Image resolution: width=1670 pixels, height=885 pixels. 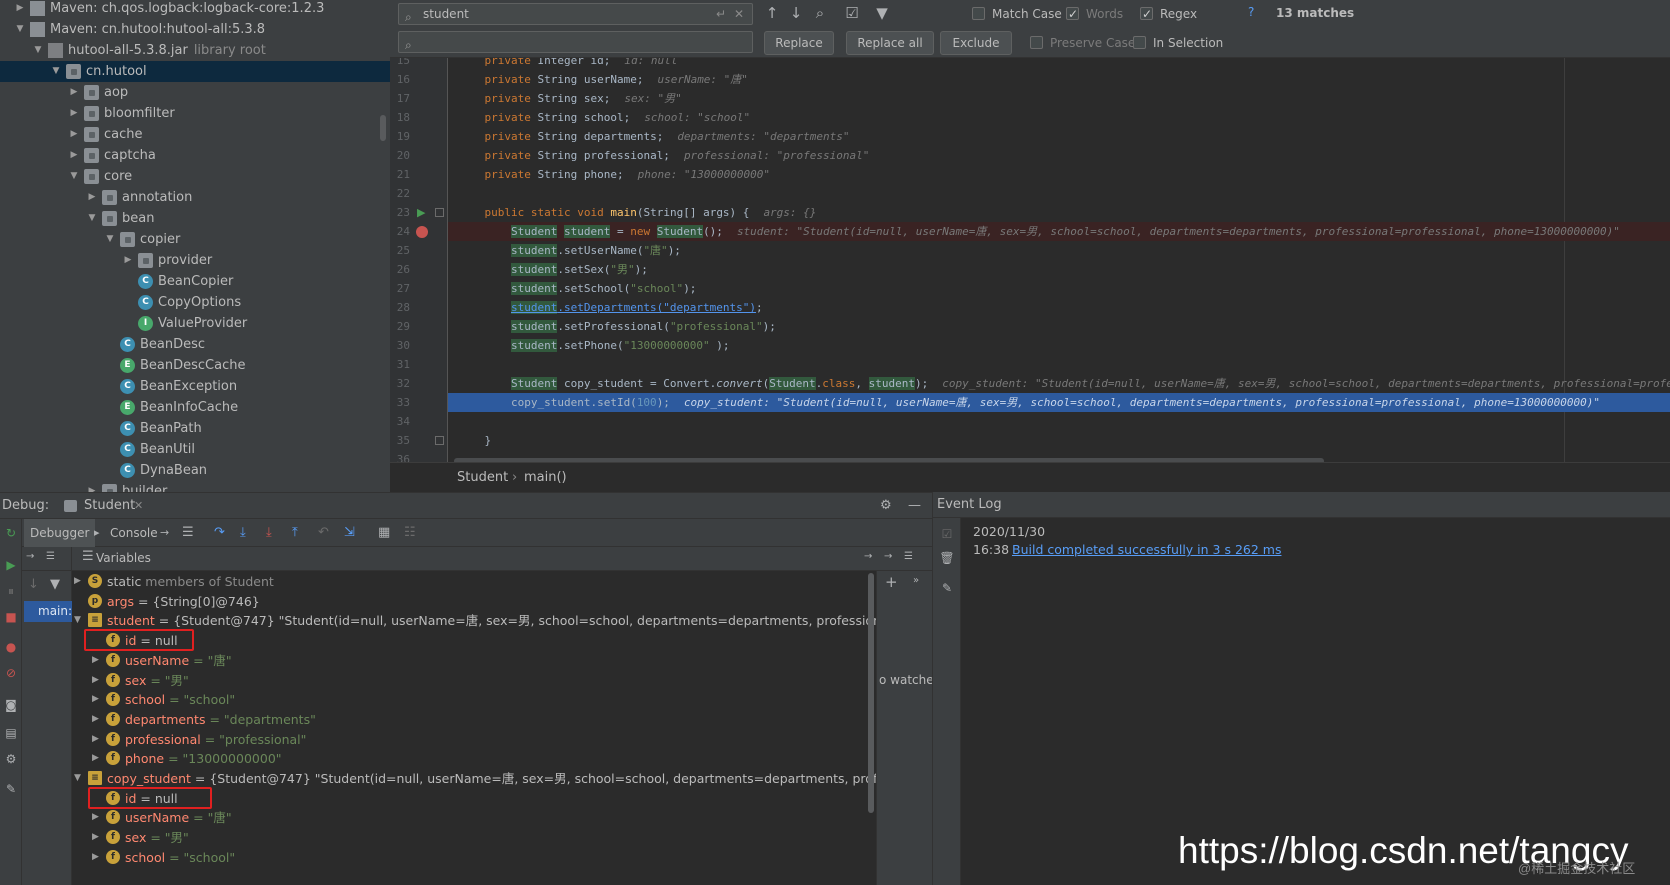 I want to click on tree-item: ▶ builder, so click(x=195, y=486).